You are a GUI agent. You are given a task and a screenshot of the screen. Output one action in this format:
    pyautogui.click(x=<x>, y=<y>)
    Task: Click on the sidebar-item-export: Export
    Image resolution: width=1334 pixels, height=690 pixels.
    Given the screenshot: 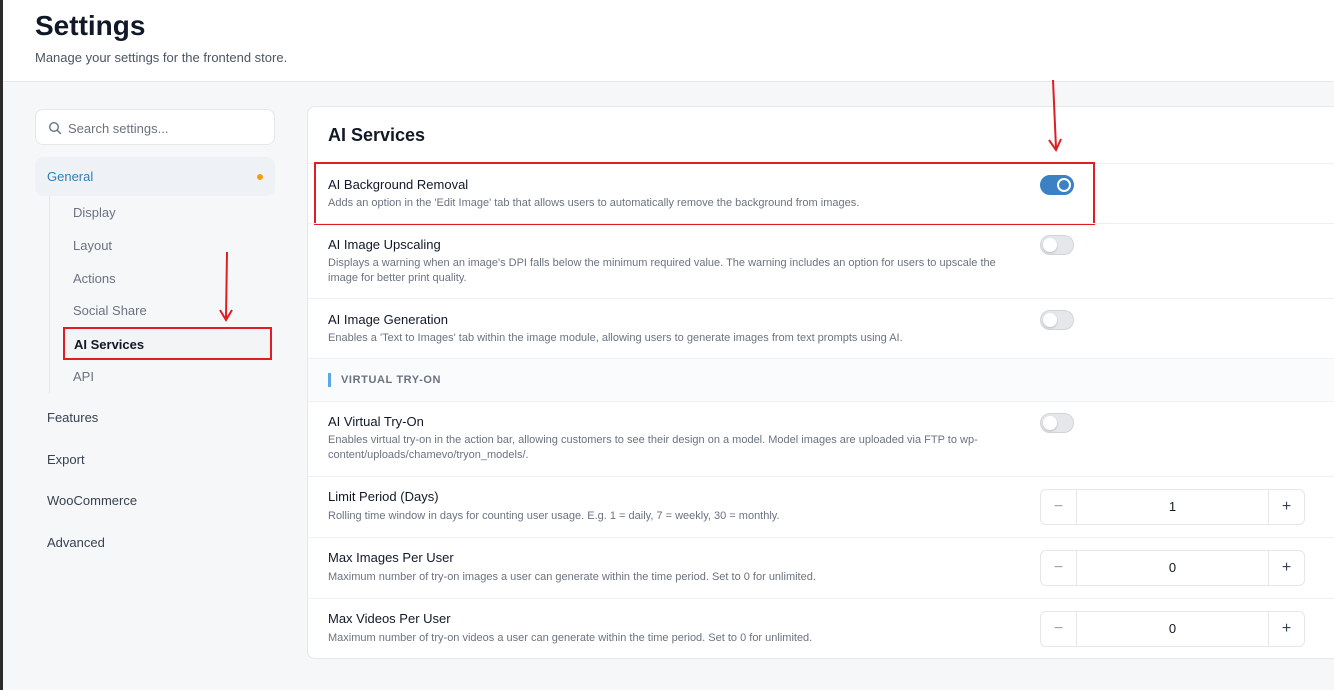 What is the action you would take?
    pyautogui.click(x=66, y=459)
    